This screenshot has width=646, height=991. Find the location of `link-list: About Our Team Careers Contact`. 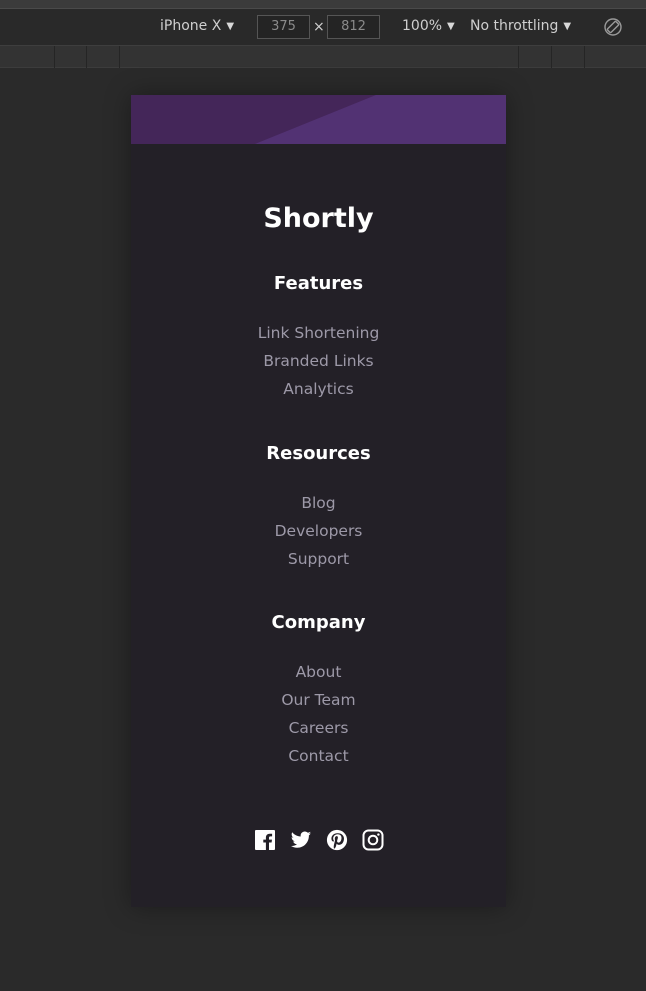

link-list: About Our Team Careers Contact is located at coordinates (318, 714).